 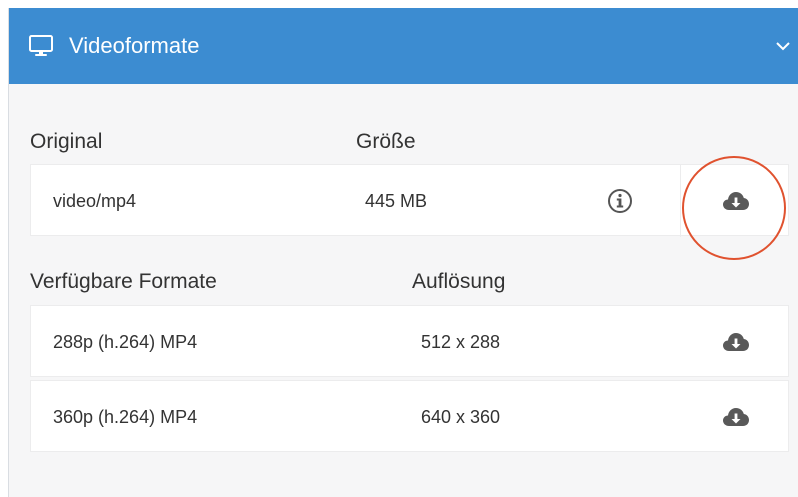 What do you see at coordinates (125, 342) in the screenshot?
I see `format-name: 288p (h.264) MP4` at bounding box center [125, 342].